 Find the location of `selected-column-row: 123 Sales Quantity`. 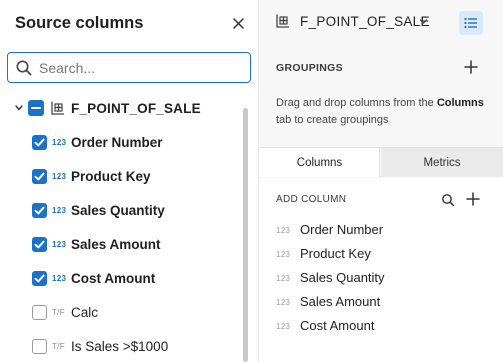

selected-column-row: 123 Sales Quantity is located at coordinates (376, 279).